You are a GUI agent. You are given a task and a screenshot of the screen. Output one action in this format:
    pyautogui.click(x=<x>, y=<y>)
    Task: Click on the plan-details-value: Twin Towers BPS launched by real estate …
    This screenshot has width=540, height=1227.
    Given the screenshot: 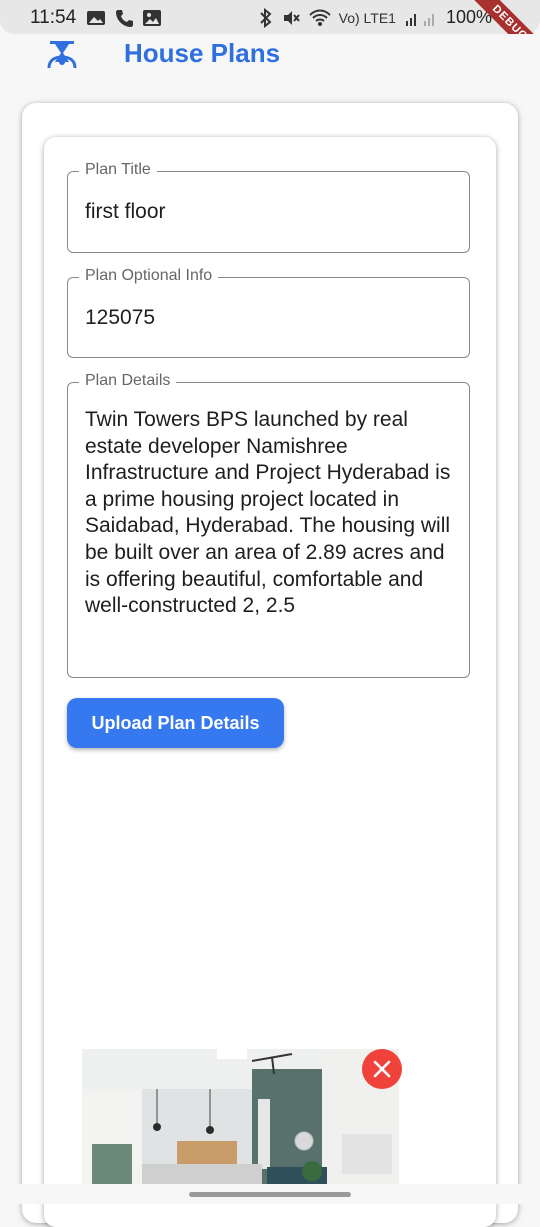 What is the action you would take?
    pyautogui.click(x=268, y=513)
    